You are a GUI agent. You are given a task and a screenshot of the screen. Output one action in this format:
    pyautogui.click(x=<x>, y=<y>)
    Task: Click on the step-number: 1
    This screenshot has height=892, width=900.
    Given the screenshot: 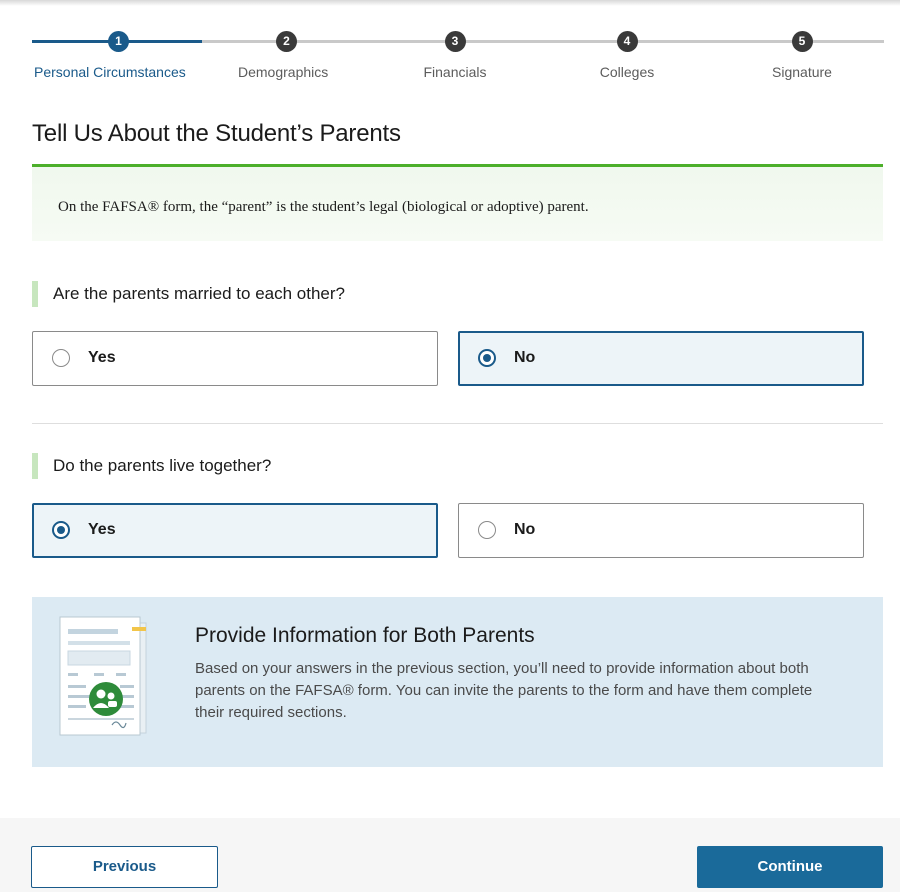 What is the action you would take?
    pyautogui.click(x=118, y=41)
    